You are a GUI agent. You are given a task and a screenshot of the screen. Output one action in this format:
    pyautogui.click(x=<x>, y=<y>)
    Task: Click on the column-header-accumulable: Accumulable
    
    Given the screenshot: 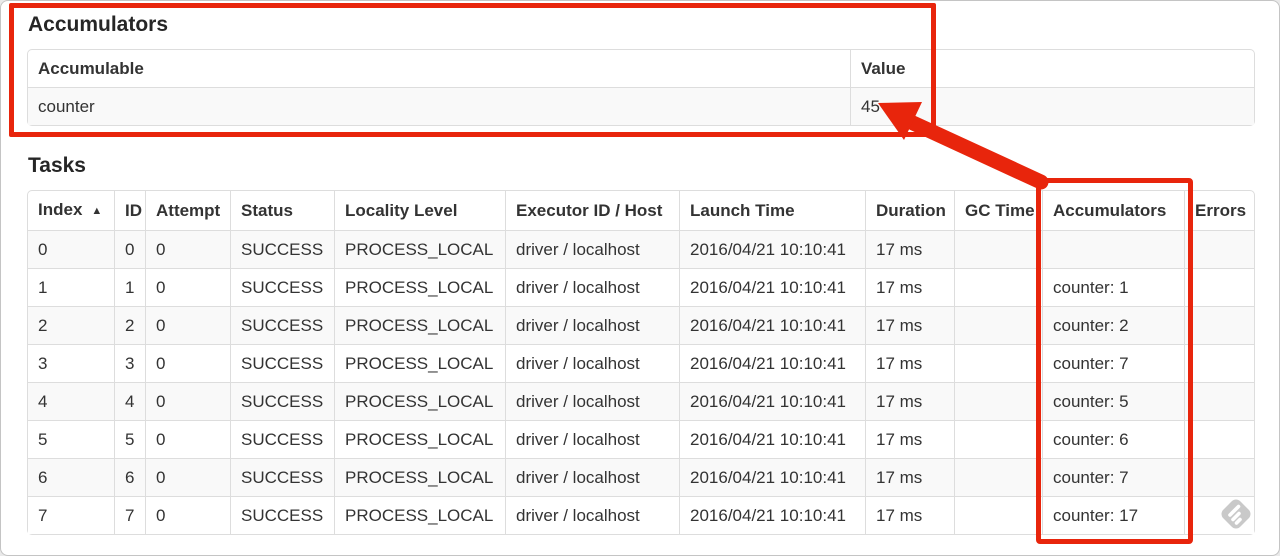 What is the action you would take?
    pyautogui.click(x=439, y=68)
    